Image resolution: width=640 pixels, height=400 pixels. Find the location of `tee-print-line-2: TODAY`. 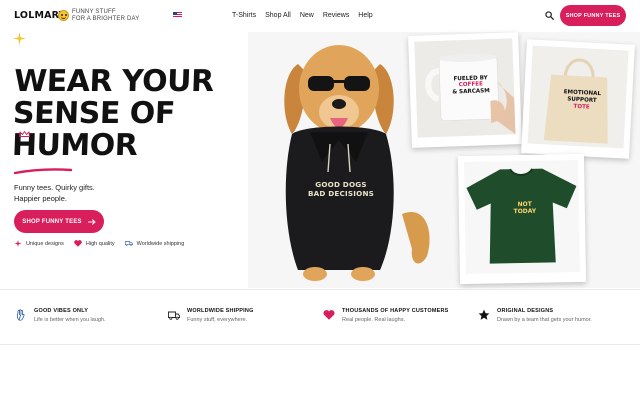

tee-print-line-2: TODAY is located at coordinates (525, 211).